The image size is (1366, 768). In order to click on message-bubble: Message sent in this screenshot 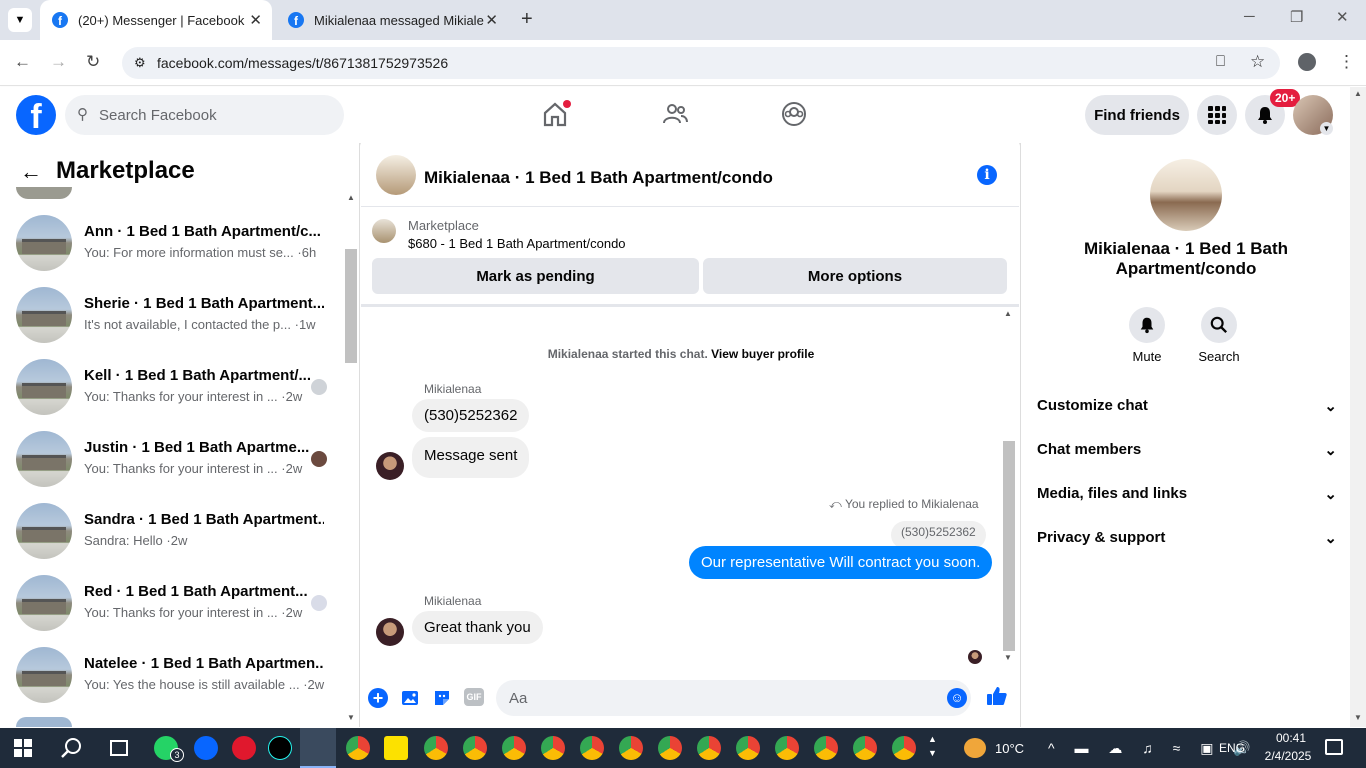, I will do `click(471, 457)`.